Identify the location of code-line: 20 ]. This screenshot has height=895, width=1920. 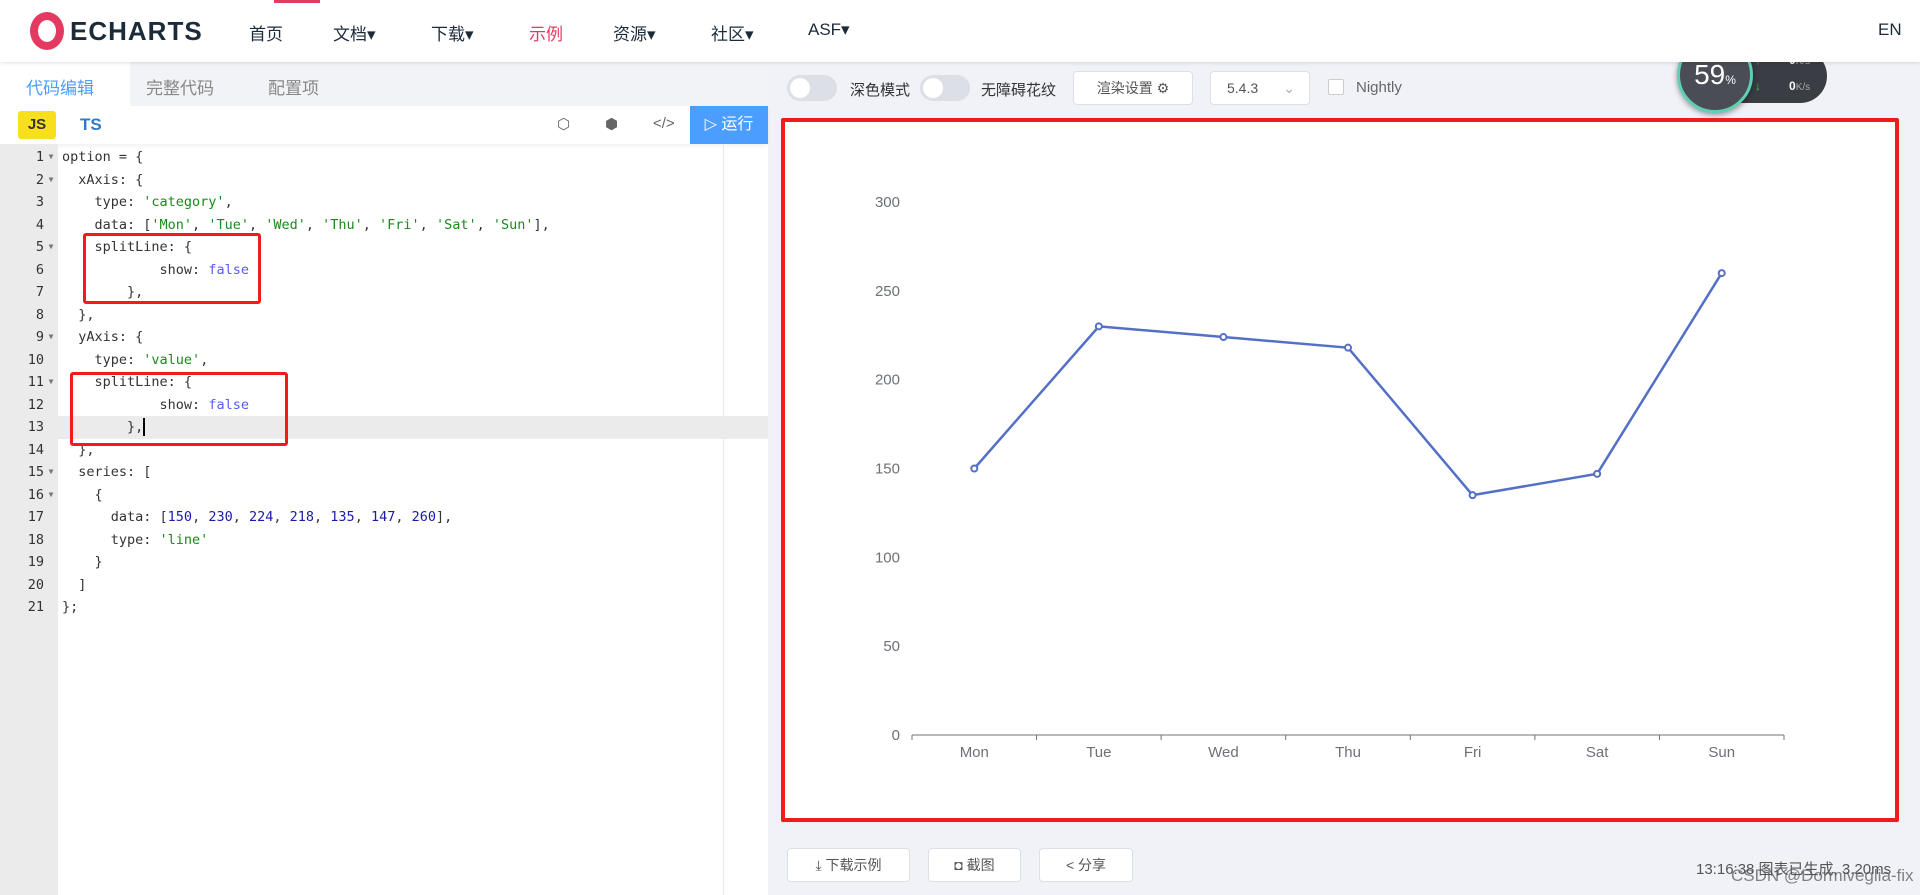
(384, 585).